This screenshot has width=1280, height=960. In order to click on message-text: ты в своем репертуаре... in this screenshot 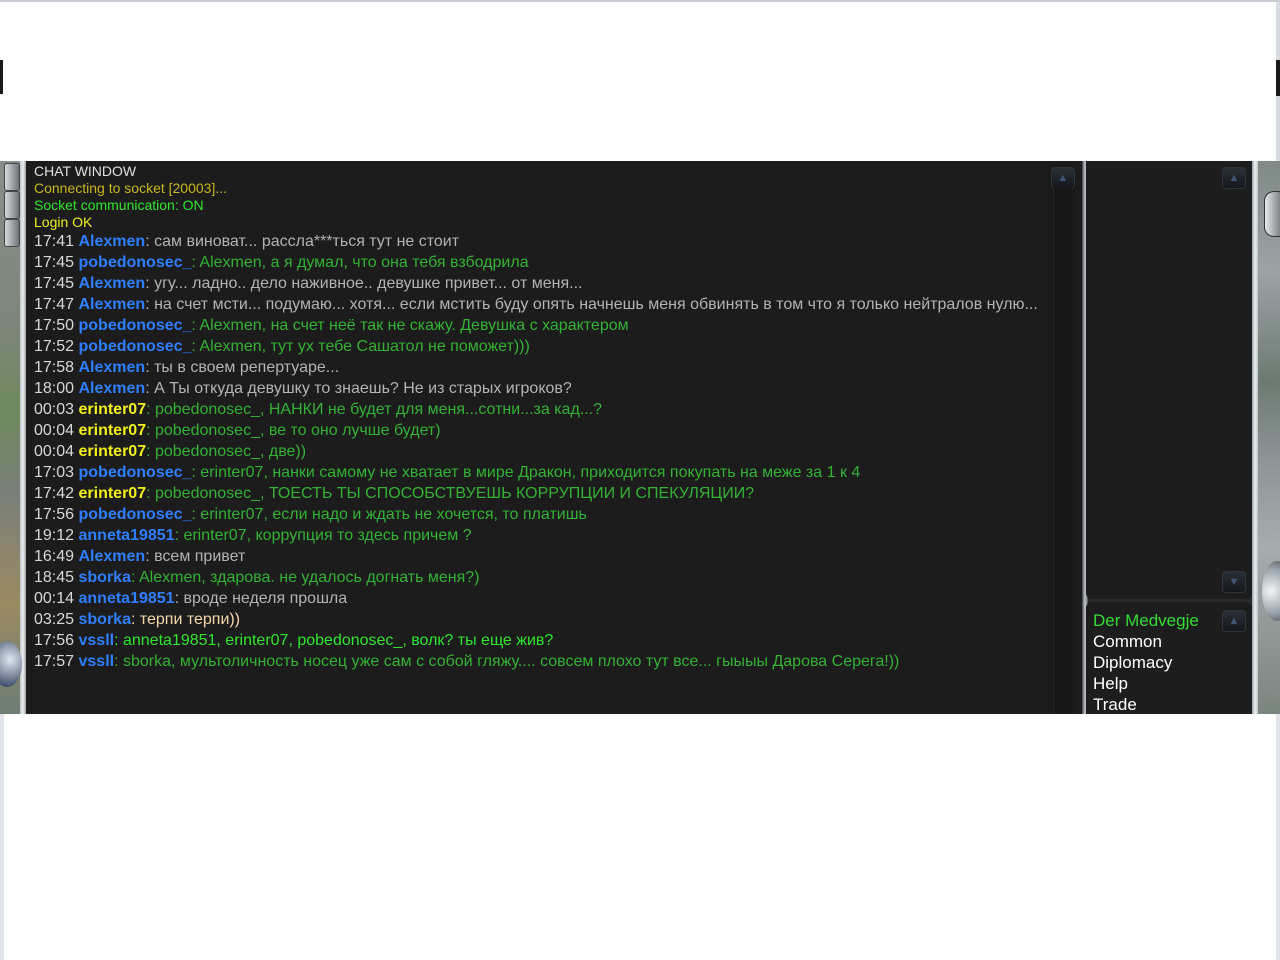, I will do `click(247, 367)`.